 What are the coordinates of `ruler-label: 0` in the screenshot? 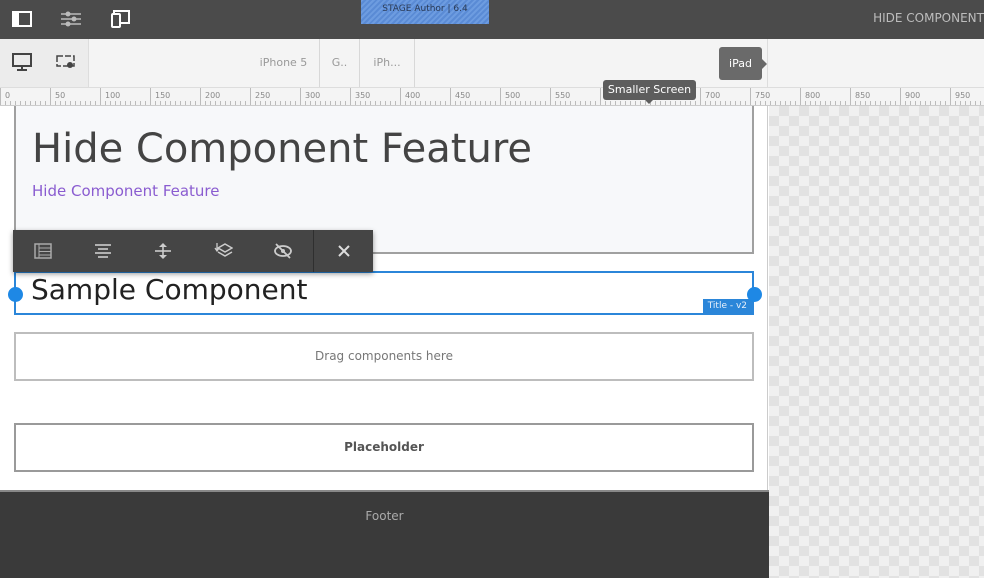 It's located at (8, 95).